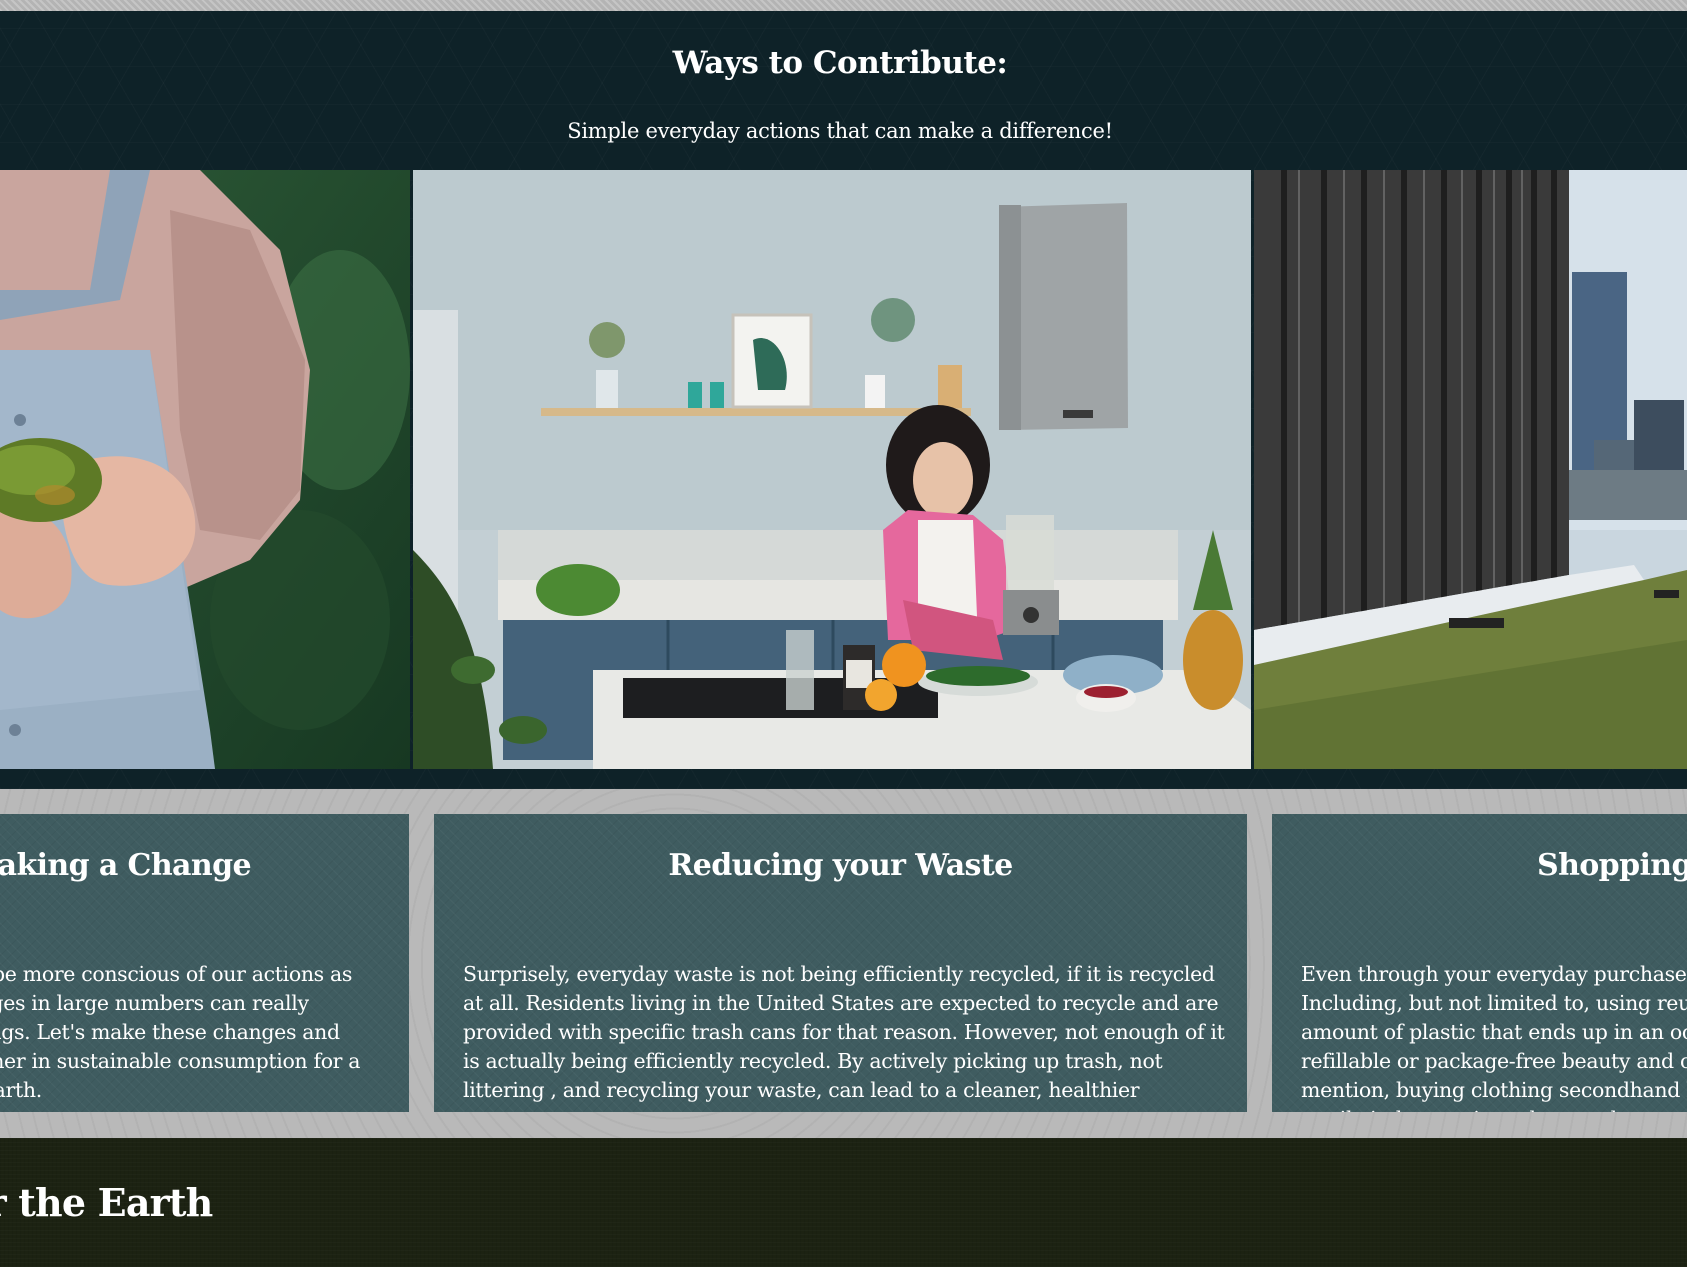 The height and width of the screenshot is (1267, 1687). I want to click on contribute-title: Ways to Contribute:, so click(840, 63).